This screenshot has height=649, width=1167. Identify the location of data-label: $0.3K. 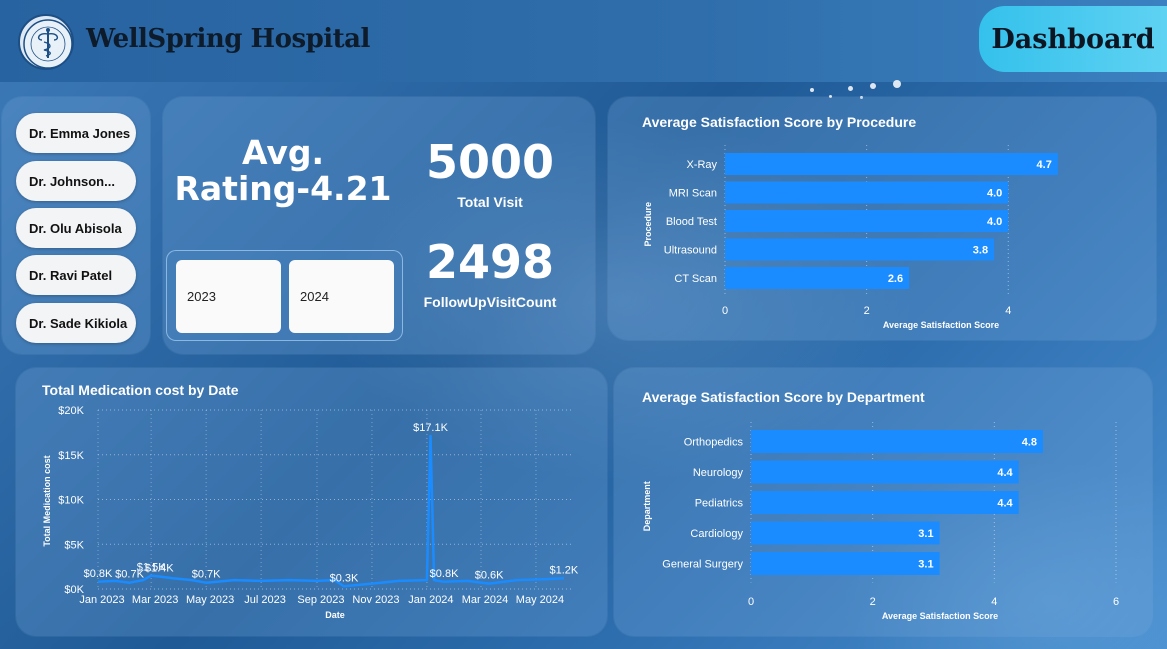
(344, 578).